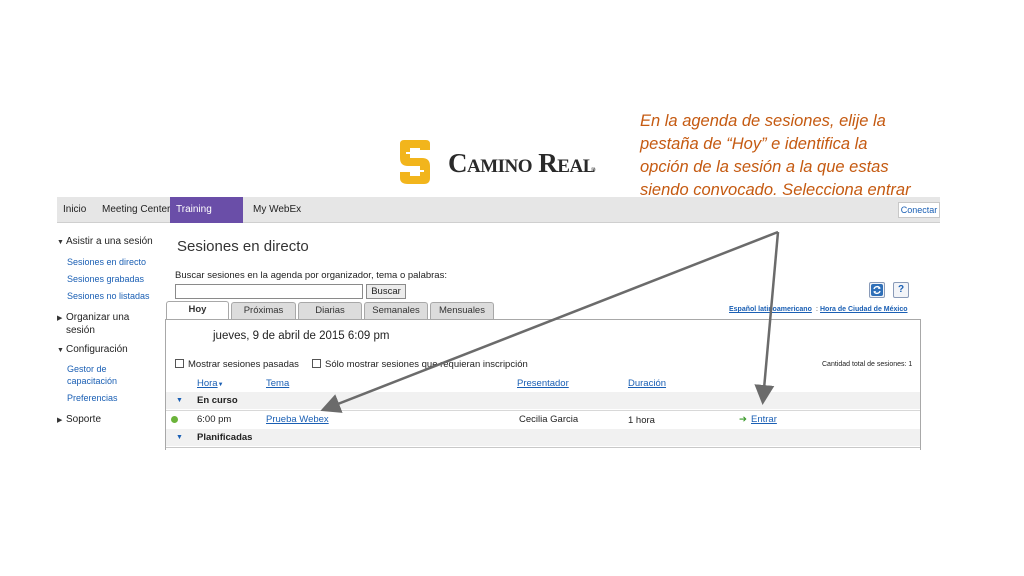 The height and width of the screenshot is (576, 1024). I want to click on sidebar-section-label: Asistir a una sesión, so click(109, 241).